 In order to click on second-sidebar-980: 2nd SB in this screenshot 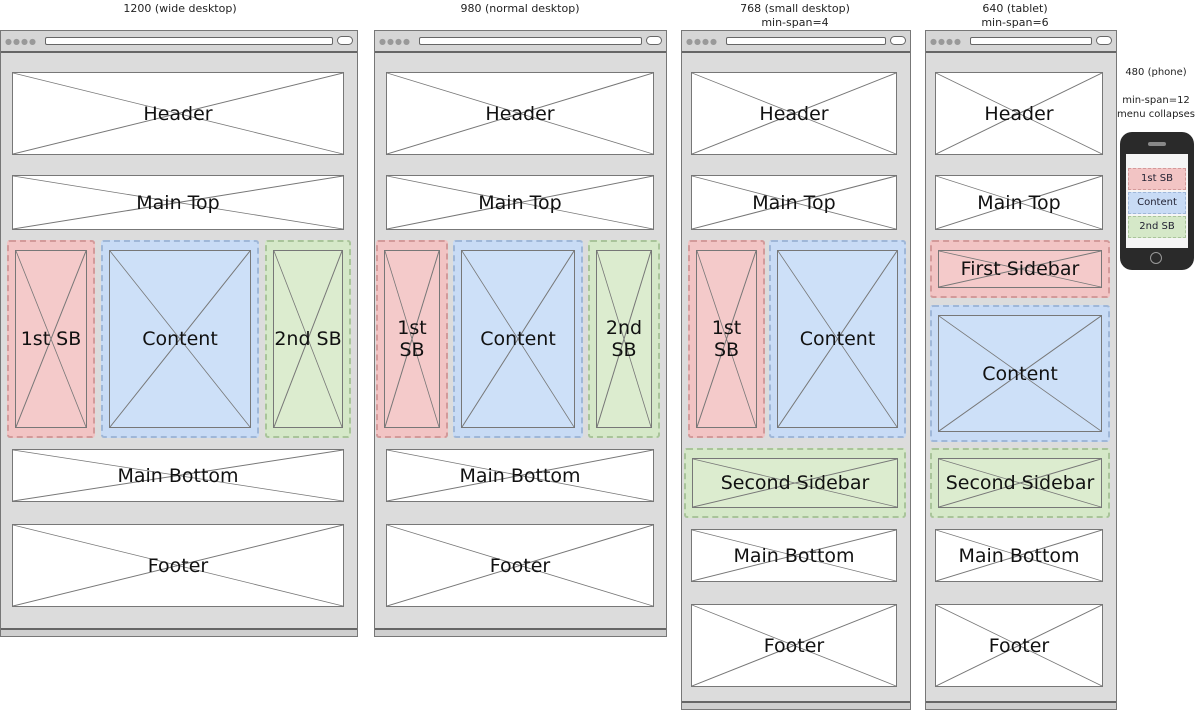, I will do `click(624, 339)`.